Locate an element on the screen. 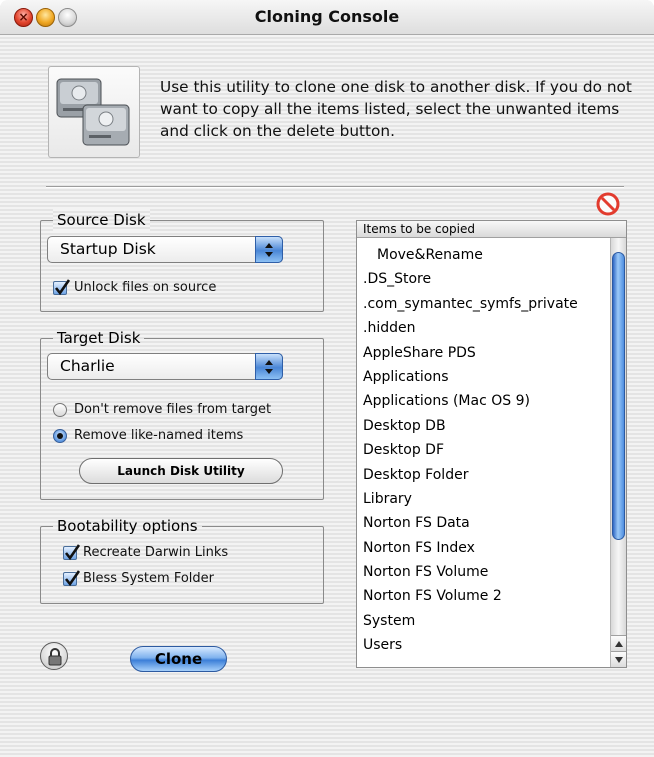  recreate-darwin-links-checkbox is located at coordinates (71, 552).